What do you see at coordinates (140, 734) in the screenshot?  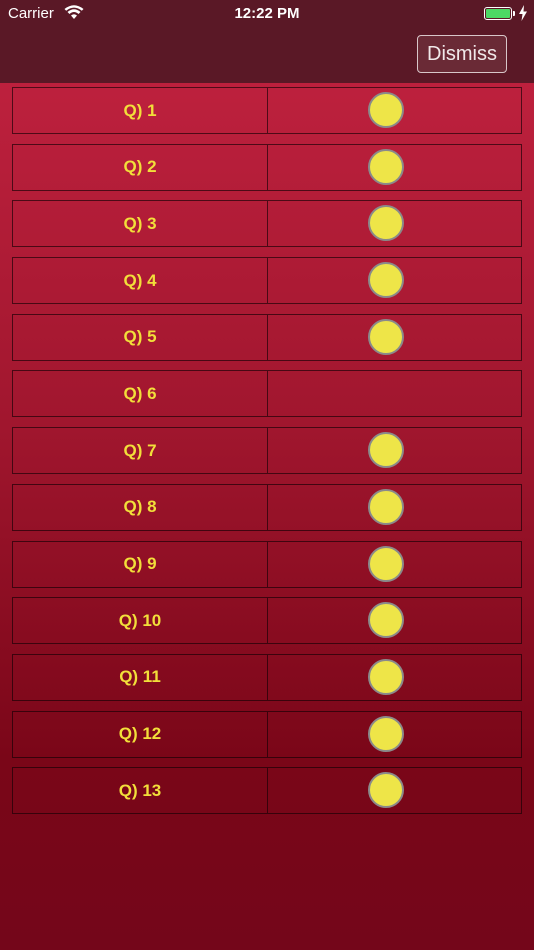 I see `question-label: Q) 12` at bounding box center [140, 734].